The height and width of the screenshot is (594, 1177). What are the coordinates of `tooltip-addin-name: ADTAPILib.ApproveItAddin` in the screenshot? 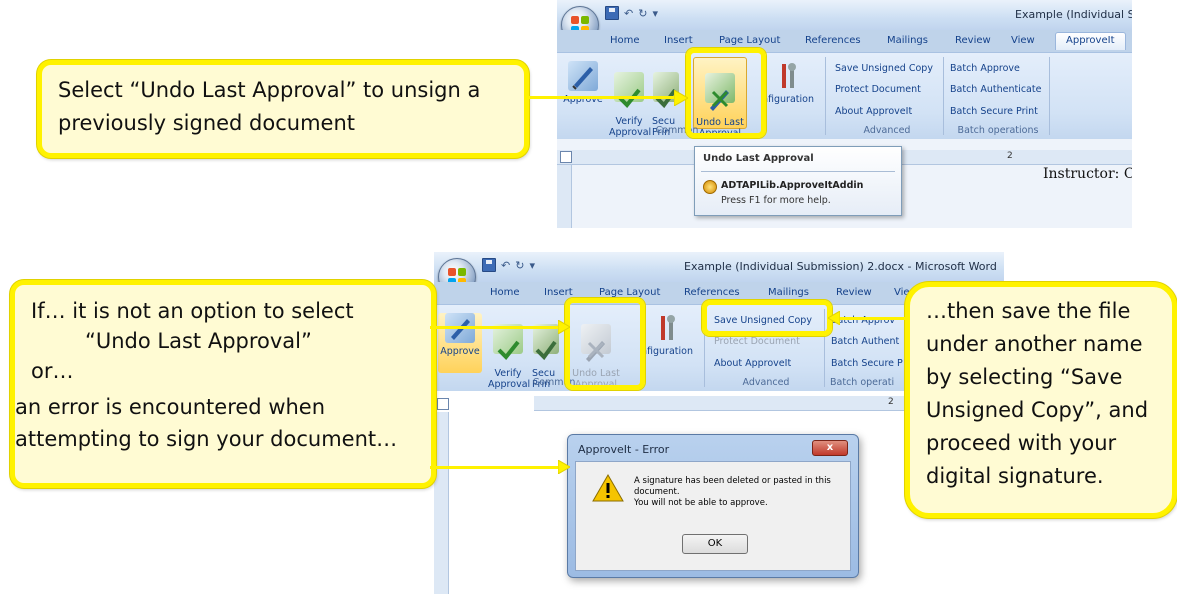 It's located at (792, 185).